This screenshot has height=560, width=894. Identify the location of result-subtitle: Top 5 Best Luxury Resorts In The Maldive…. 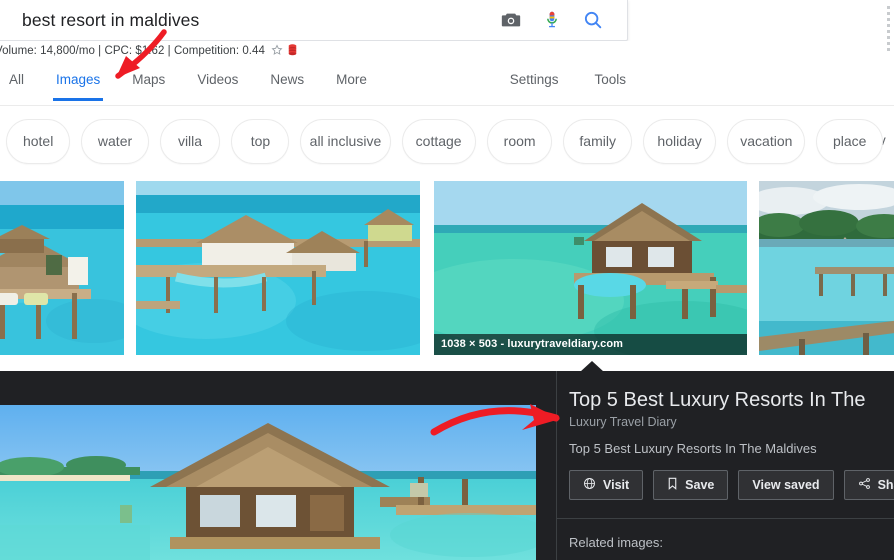
(693, 448).